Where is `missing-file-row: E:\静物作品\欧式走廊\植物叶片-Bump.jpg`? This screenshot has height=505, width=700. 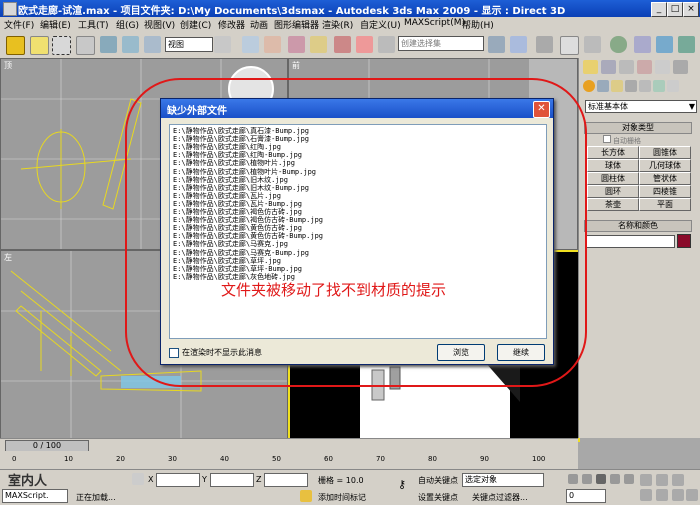 missing-file-row: E:\静物作品\欧式走廊\植物叶片-Bump.jpg is located at coordinates (244, 172).